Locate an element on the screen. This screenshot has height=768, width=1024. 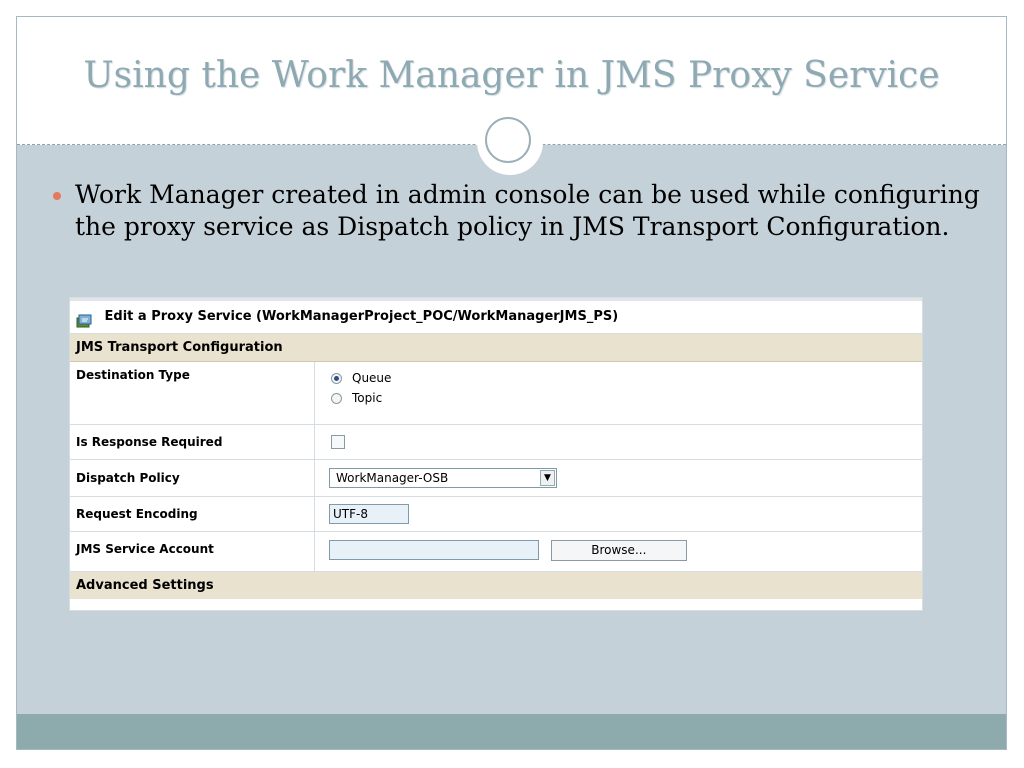
label-dispatch-policy: Dispatch Policy is located at coordinates (192, 478).